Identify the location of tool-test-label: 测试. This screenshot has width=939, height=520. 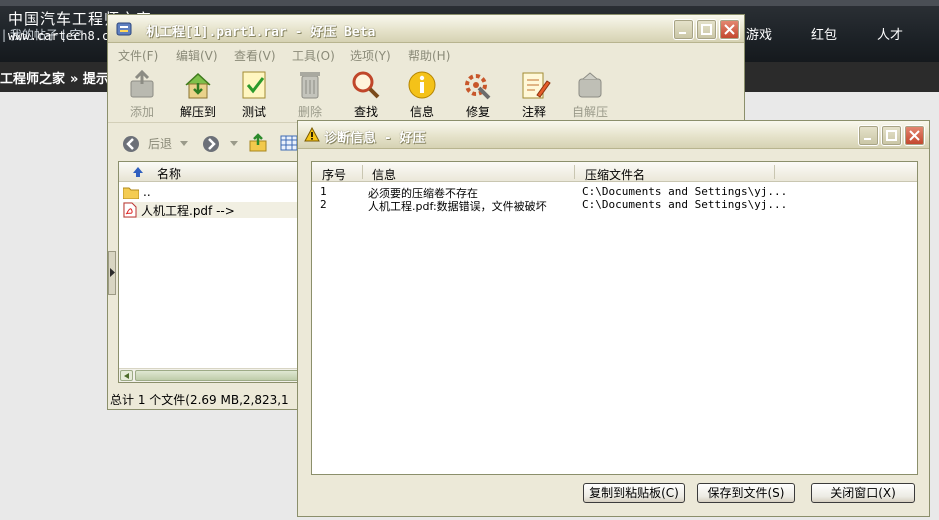
(253, 112).